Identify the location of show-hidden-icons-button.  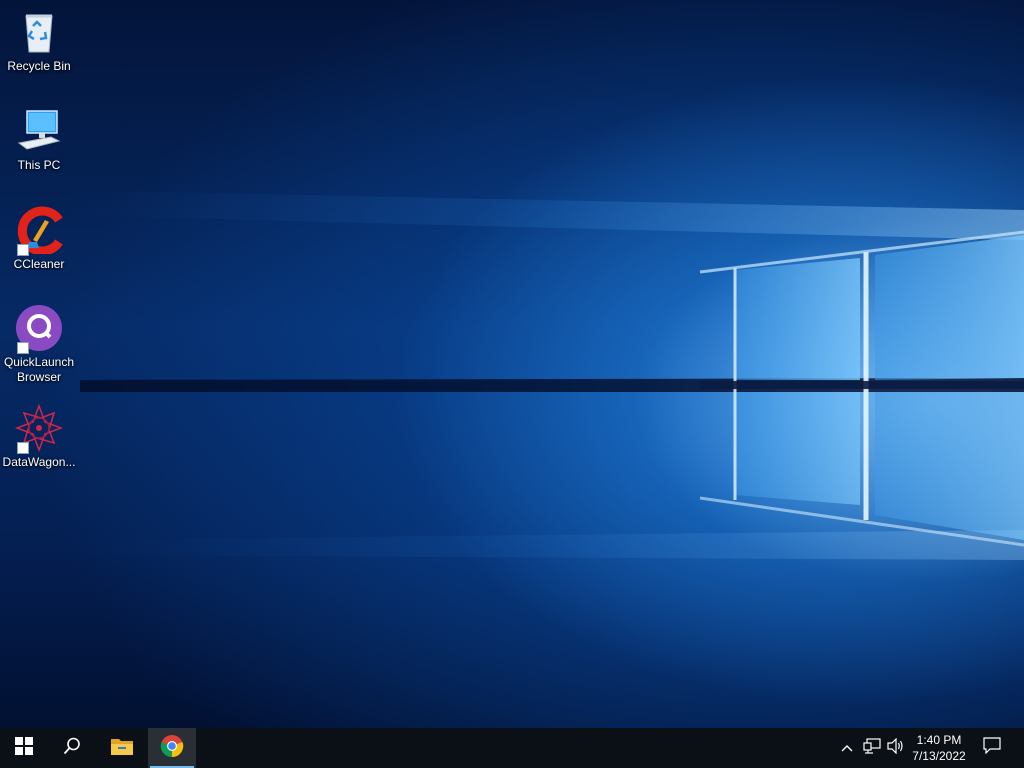
(847, 748).